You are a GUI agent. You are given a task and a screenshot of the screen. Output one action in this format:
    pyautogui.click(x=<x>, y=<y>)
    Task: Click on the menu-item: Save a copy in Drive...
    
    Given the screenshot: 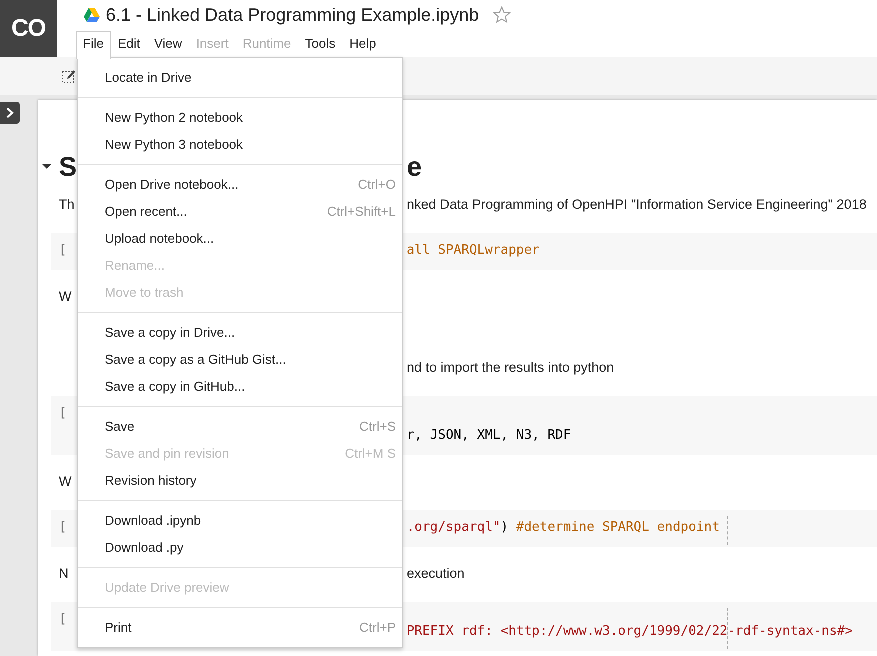 What is the action you would take?
    pyautogui.click(x=240, y=332)
    